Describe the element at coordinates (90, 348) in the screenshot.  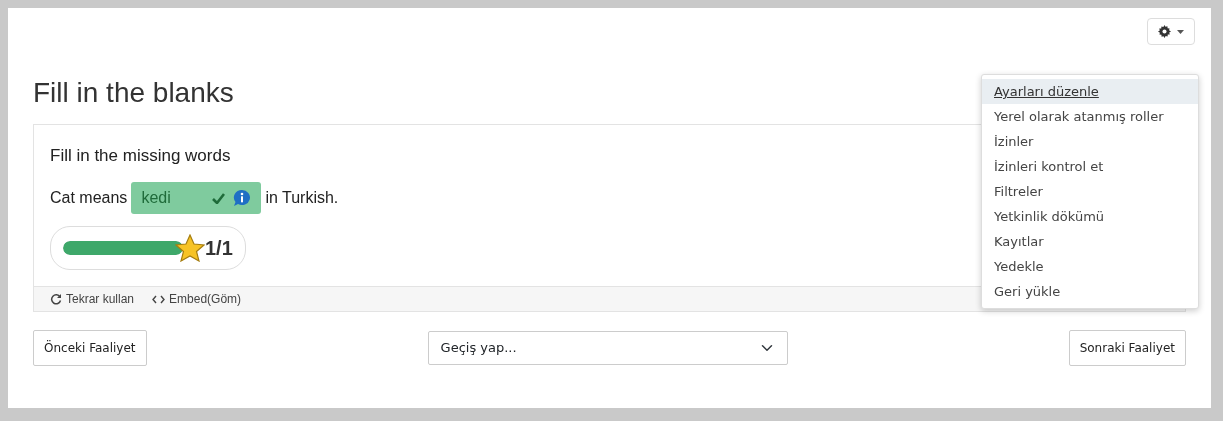
I see `previous-button: Önceki Faaliyet` at that location.